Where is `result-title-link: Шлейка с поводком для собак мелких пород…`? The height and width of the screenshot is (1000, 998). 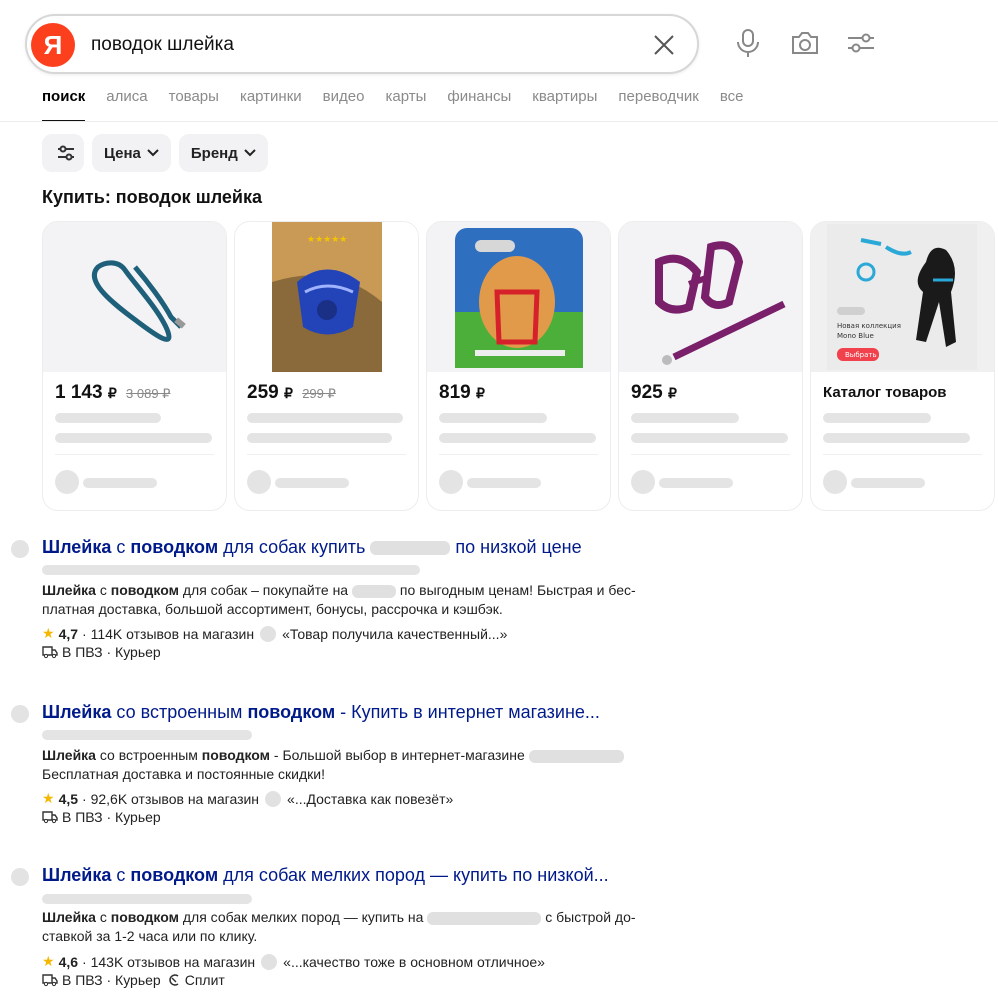 result-title-link: Шлейка с поводком для собак мелких пород… is located at coordinates (325, 875).